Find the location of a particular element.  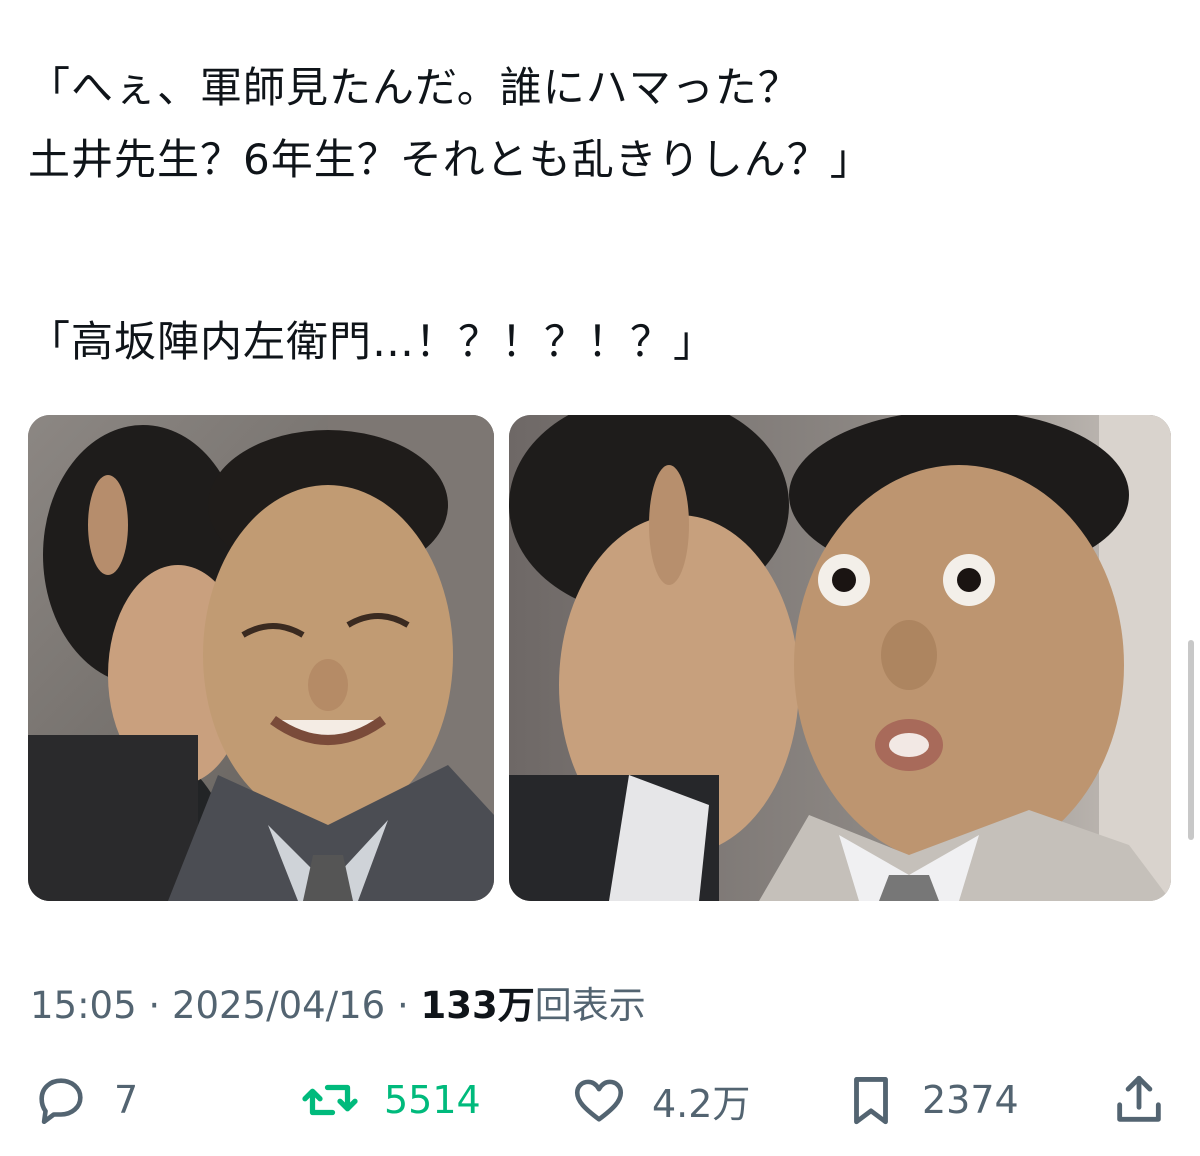

share-button is located at coordinates (1139, 1100).